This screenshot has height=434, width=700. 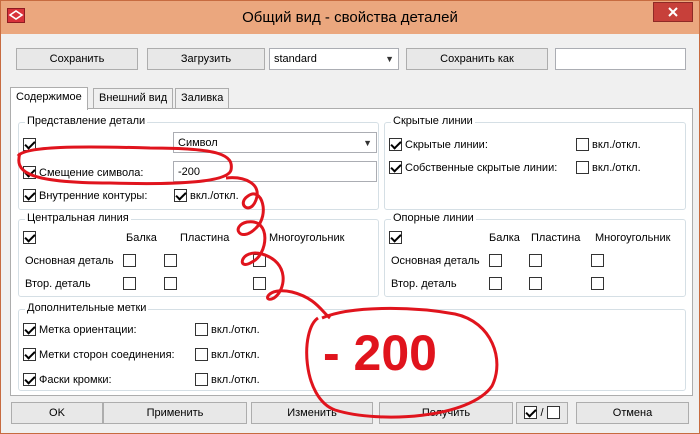 I want to click on save-button: Сохранить, so click(x=77, y=59).